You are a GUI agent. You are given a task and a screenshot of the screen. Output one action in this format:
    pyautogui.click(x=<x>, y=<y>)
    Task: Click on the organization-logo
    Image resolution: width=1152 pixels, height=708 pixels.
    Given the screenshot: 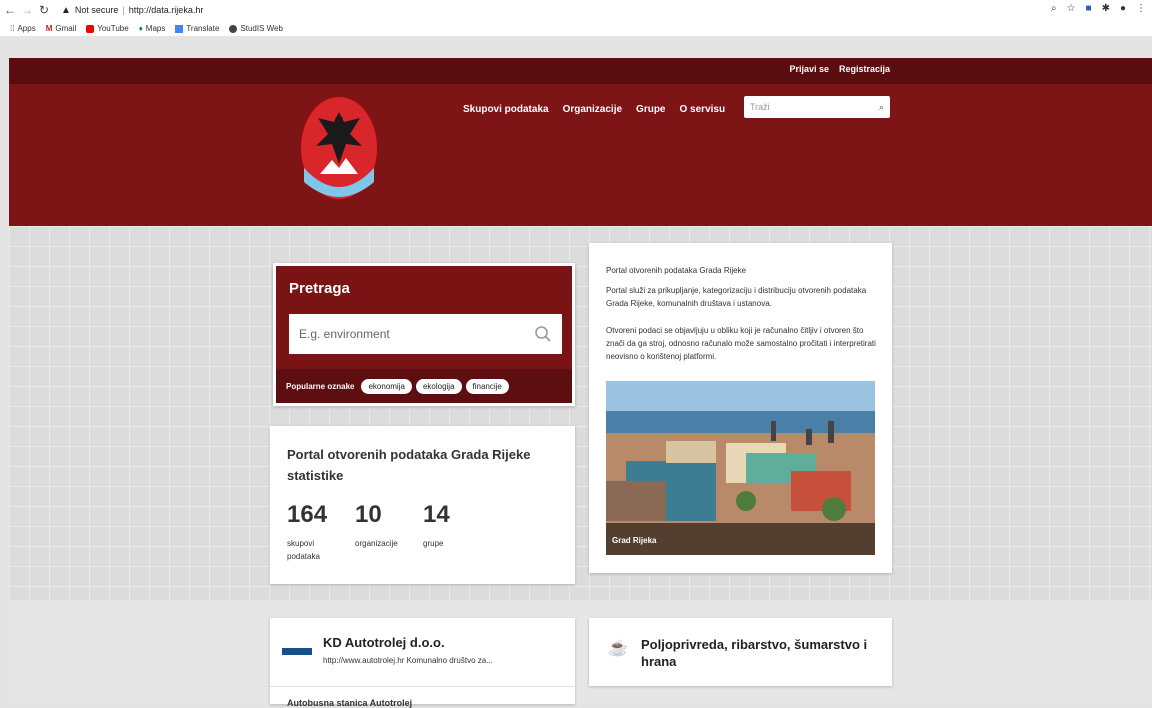 What is the action you would take?
    pyautogui.click(x=297, y=651)
    